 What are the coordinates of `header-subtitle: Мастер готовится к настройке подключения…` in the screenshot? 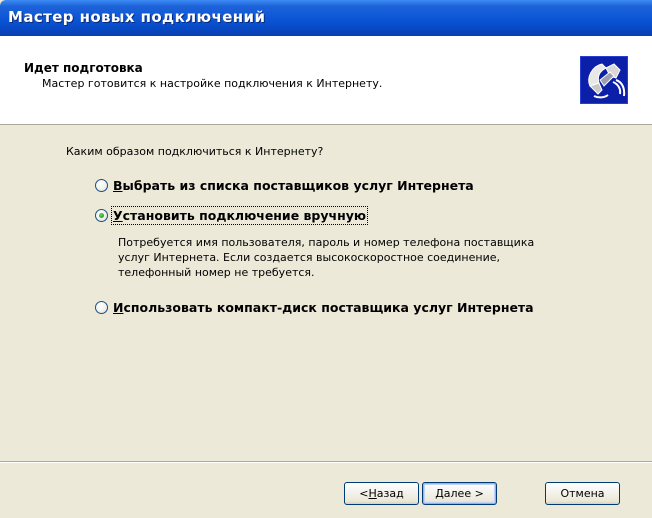 It's located at (212, 83).